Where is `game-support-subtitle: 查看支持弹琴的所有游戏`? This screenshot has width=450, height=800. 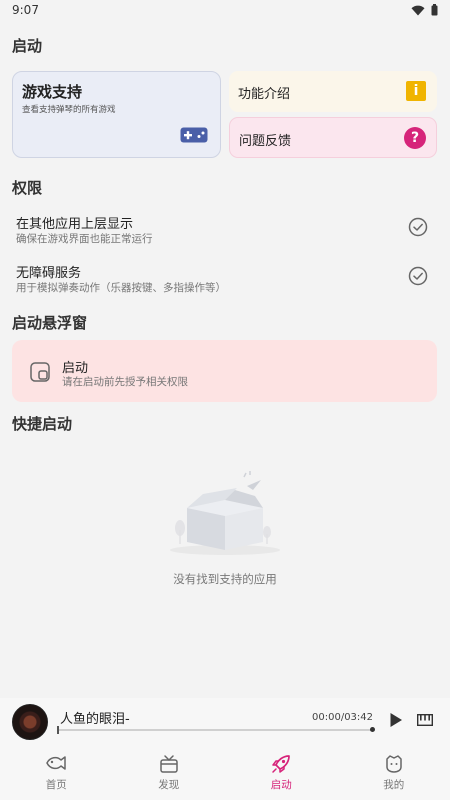
game-support-subtitle: 查看支持弹琴的所有游戏 is located at coordinates (69, 110).